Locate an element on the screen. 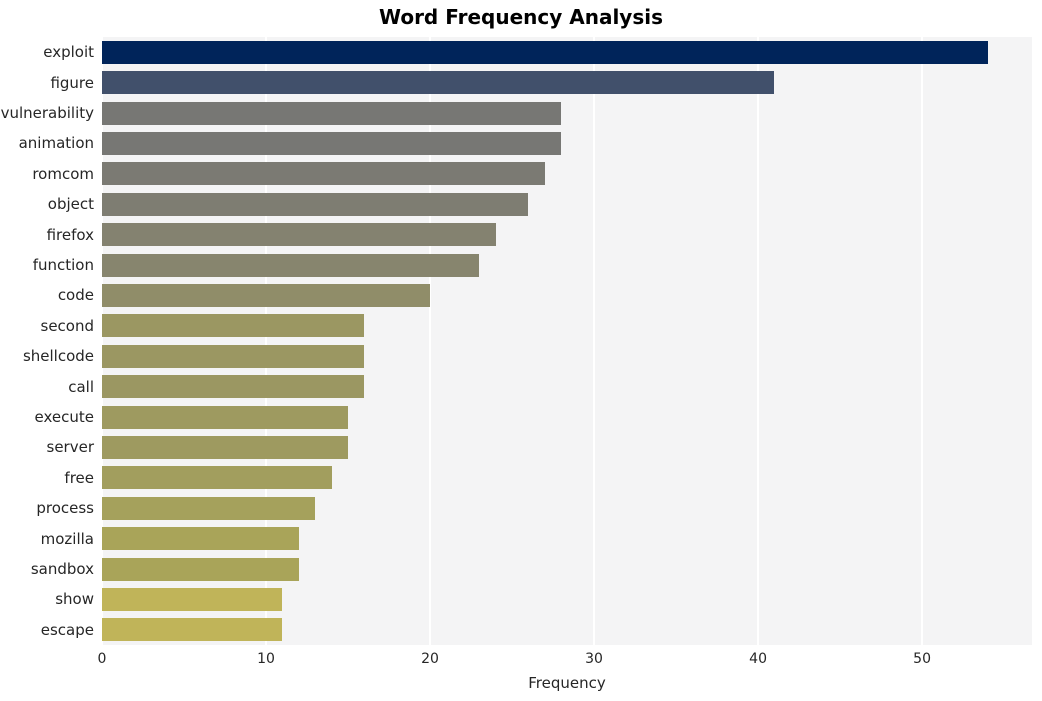  x-tick-label: 50 is located at coordinates (922, 659).